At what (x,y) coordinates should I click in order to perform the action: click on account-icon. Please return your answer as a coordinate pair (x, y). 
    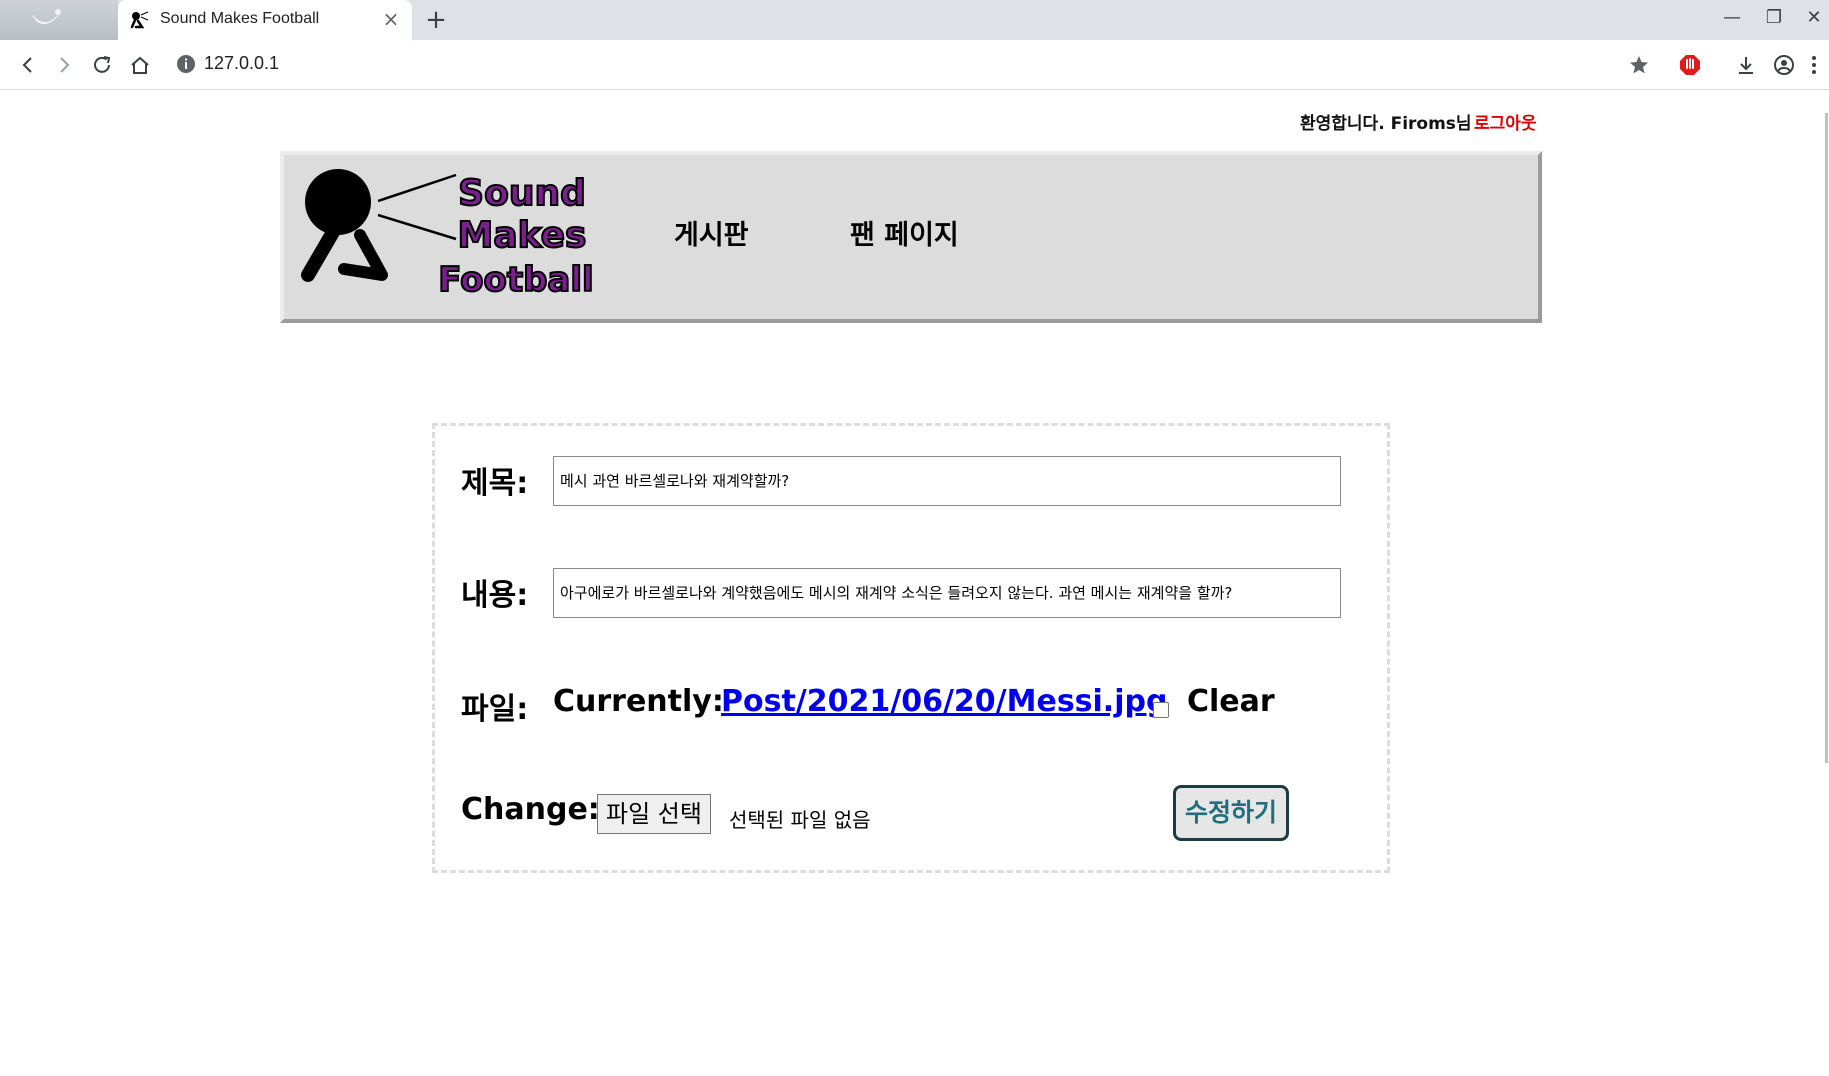
    Looking at the image, I should click on (1784, 65).